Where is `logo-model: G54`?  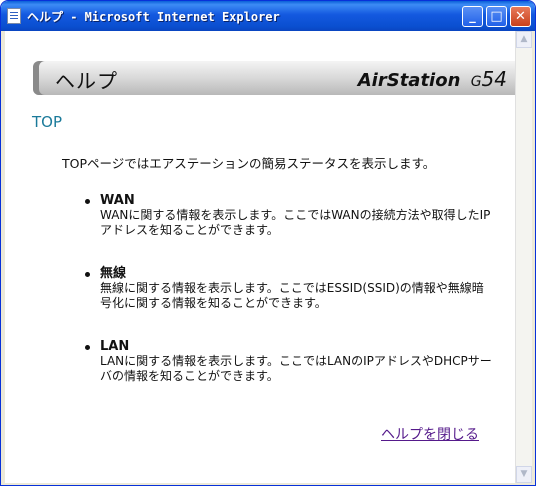 logo-model: G54 is located at coordinates (488, 79).